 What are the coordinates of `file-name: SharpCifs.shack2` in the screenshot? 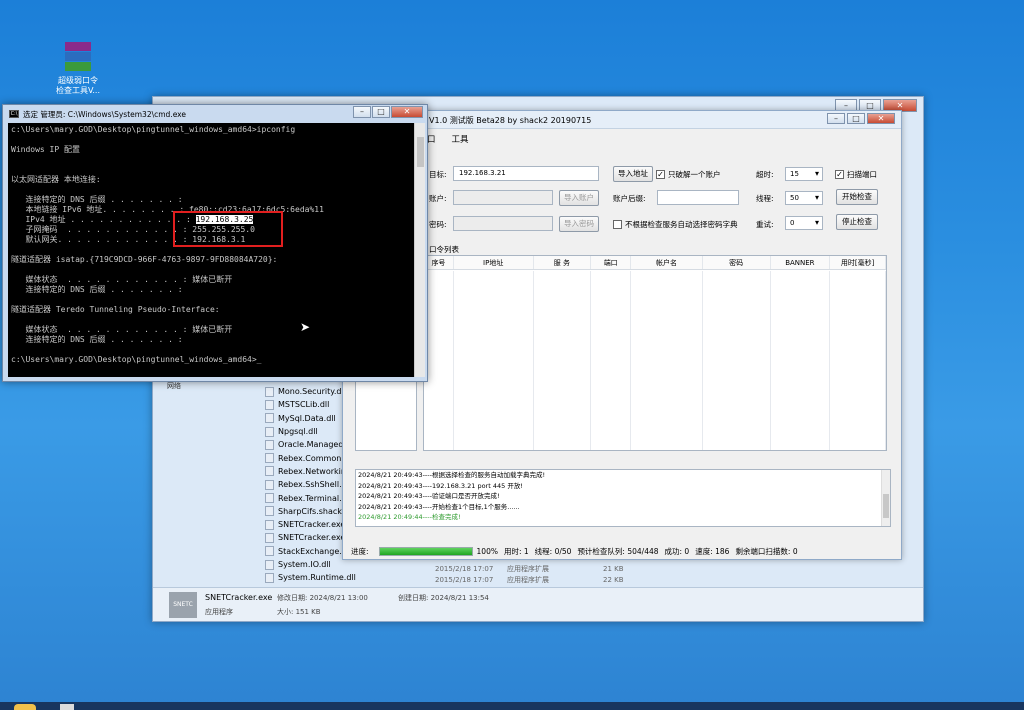 It's located at (313, 511).